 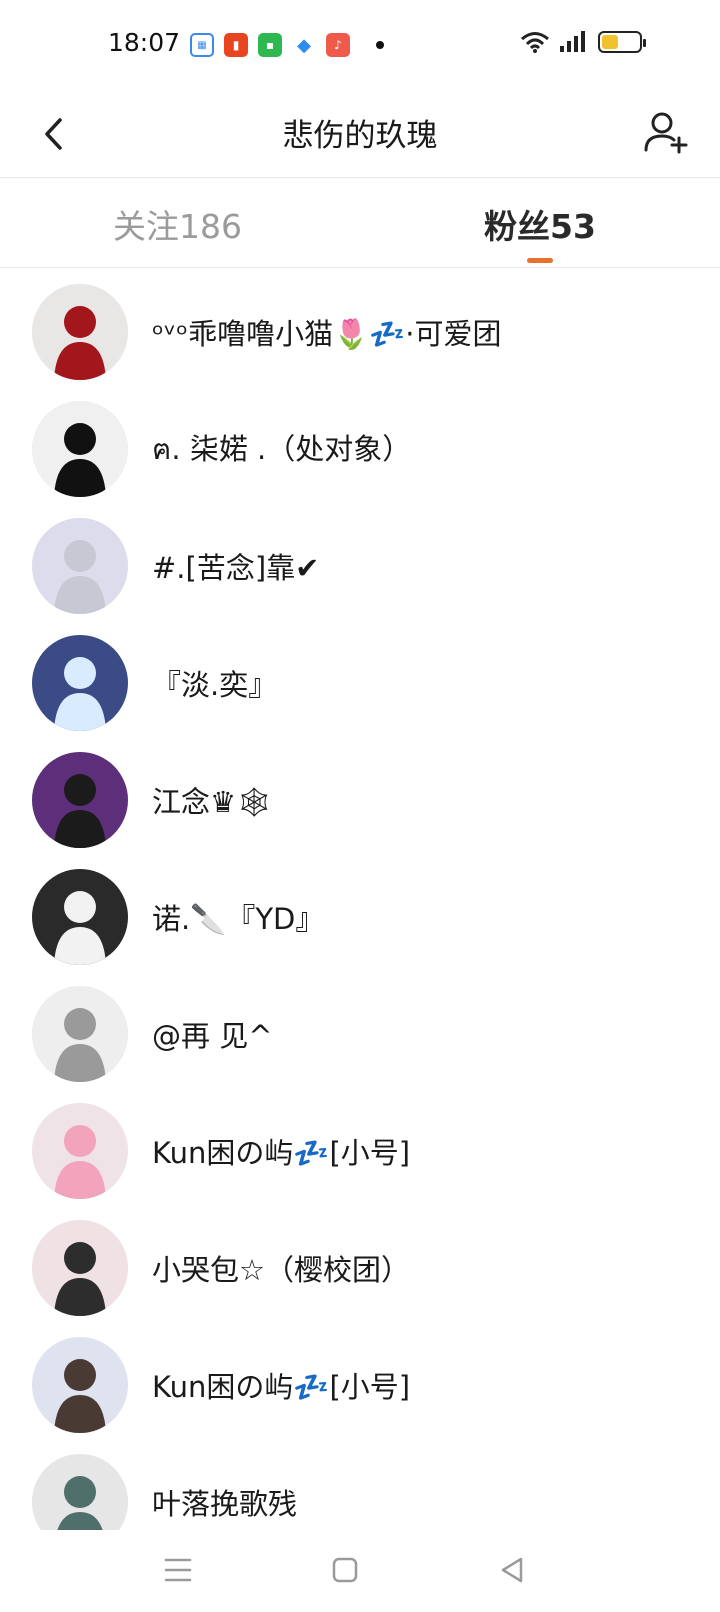 What do you see at coordinates (360, 917) in the screenshot?
I see `list-item: 诺.🔪『YD』` at bounding box center [360, 917].